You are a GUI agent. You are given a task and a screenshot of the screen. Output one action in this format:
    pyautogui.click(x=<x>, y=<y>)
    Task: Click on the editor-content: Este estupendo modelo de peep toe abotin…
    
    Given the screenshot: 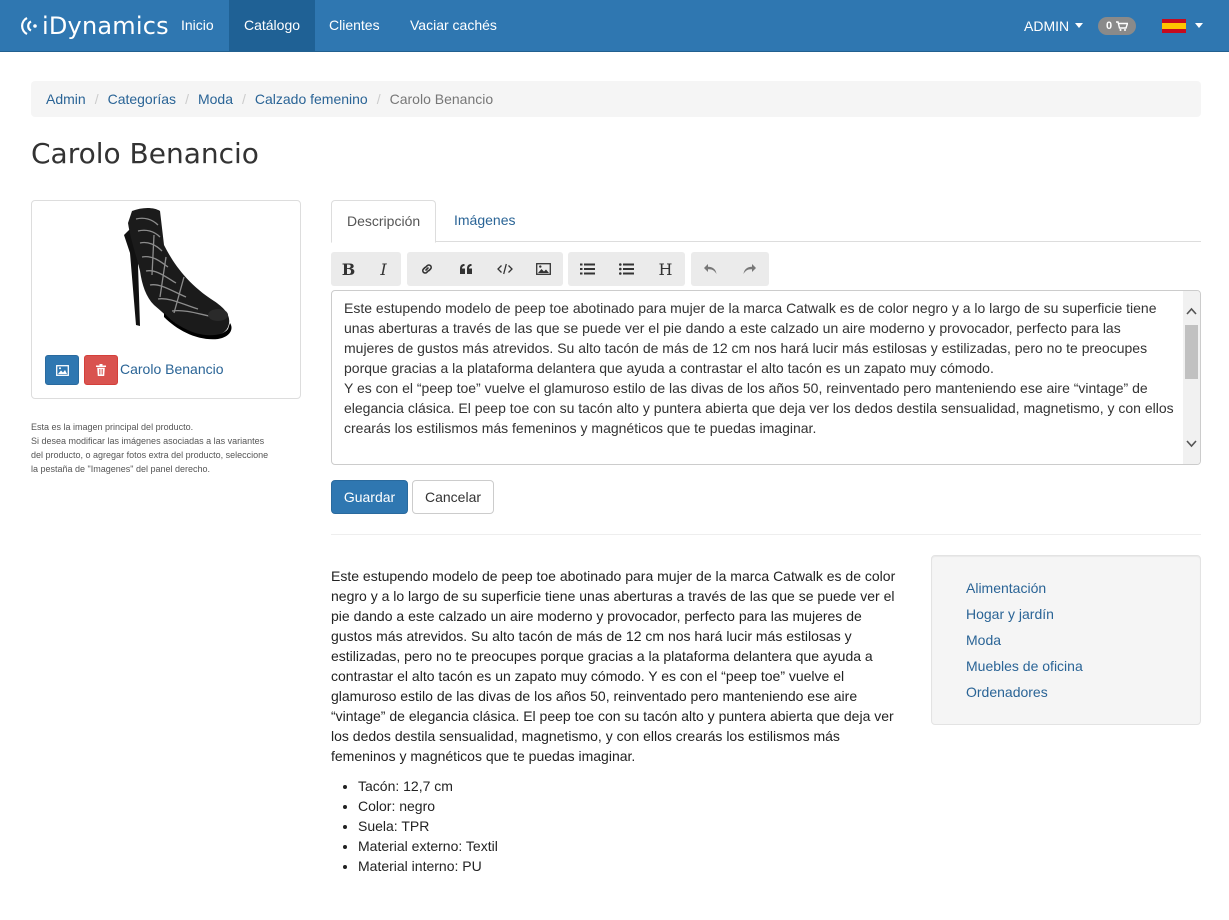 What is the action you would take?
    pyautogui.click(x=759, y=368)
    